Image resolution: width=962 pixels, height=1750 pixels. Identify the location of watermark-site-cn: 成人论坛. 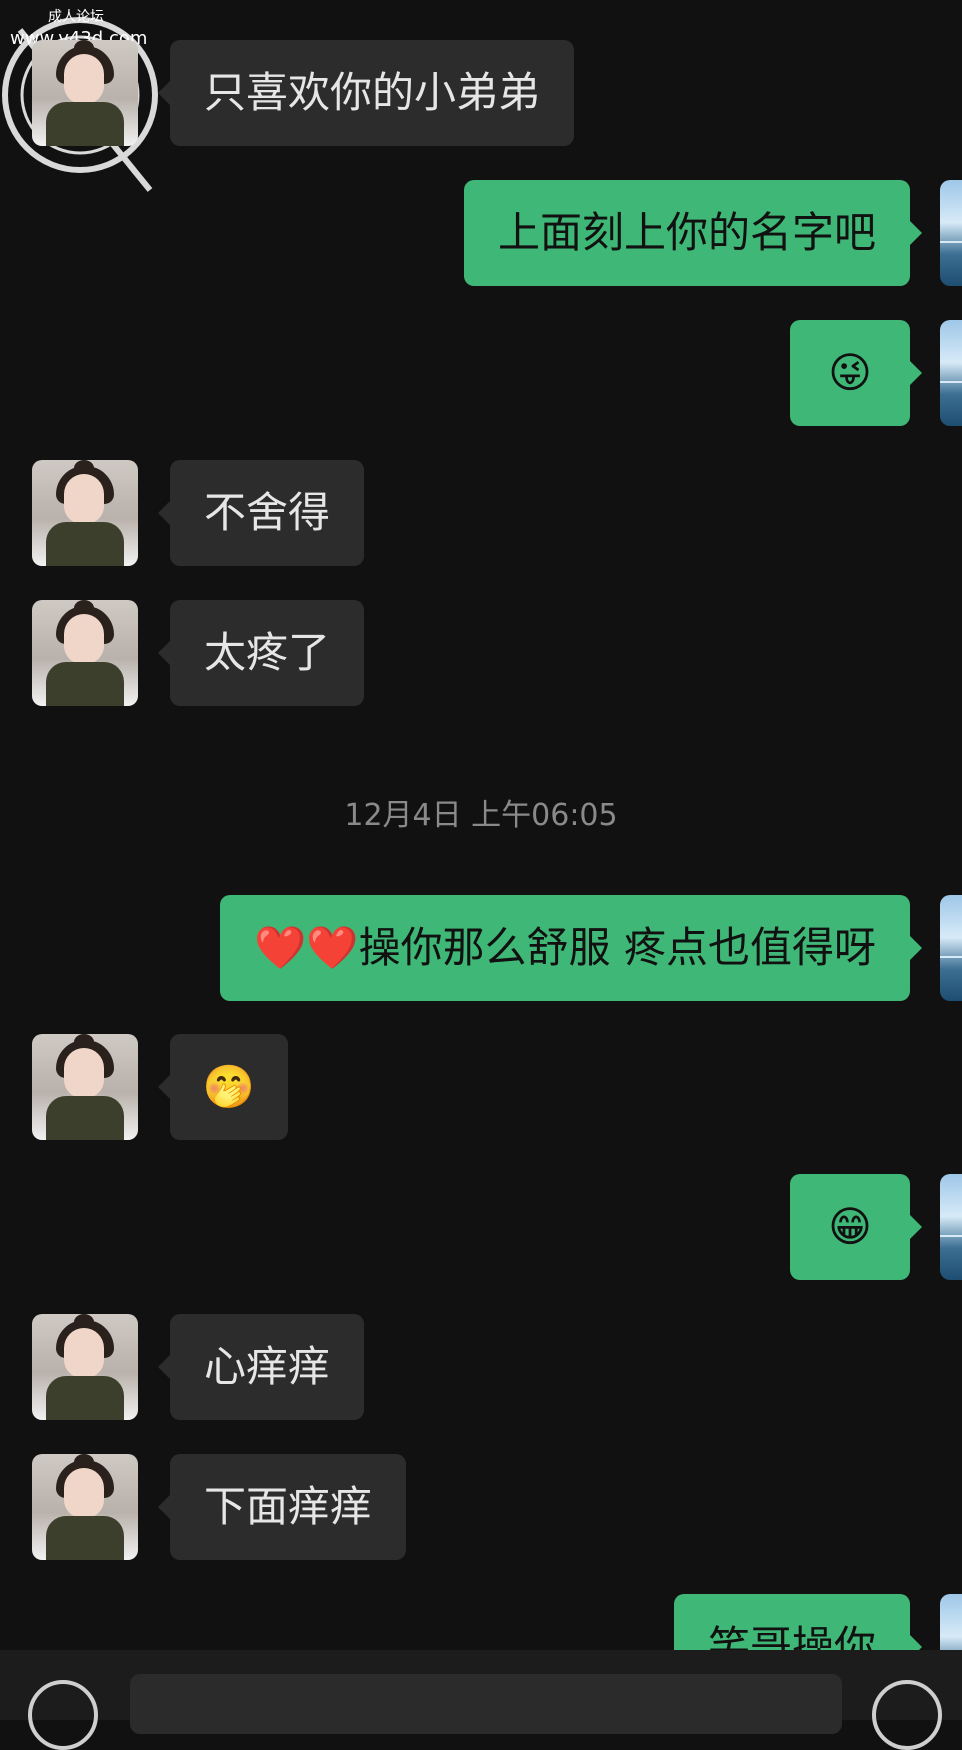
(76, 17).